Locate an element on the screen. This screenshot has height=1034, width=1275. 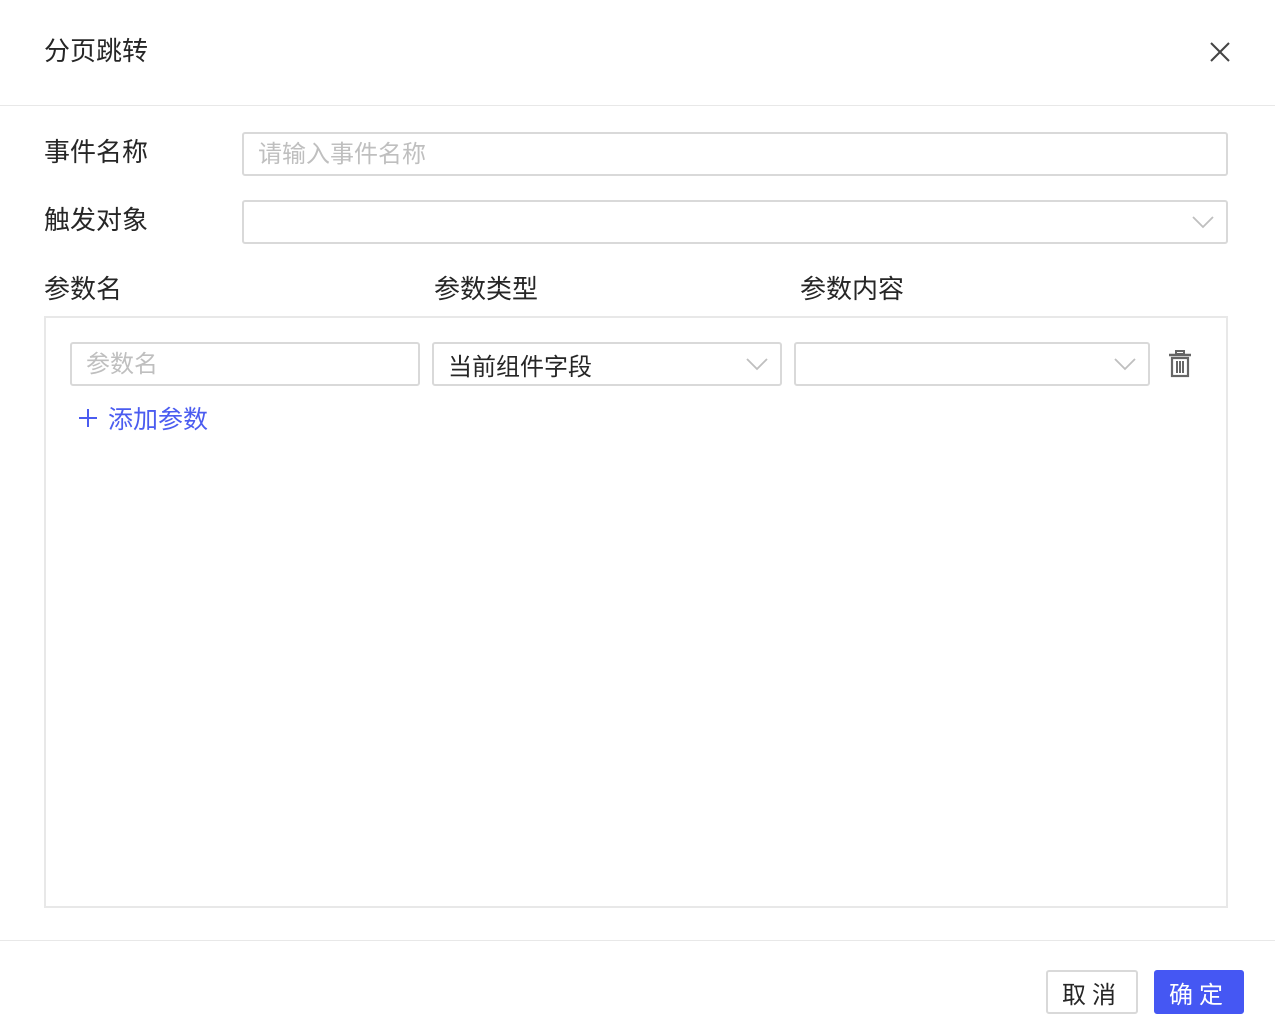
param-type-value: 当前组件字段 is located at coordinates (520, 366).